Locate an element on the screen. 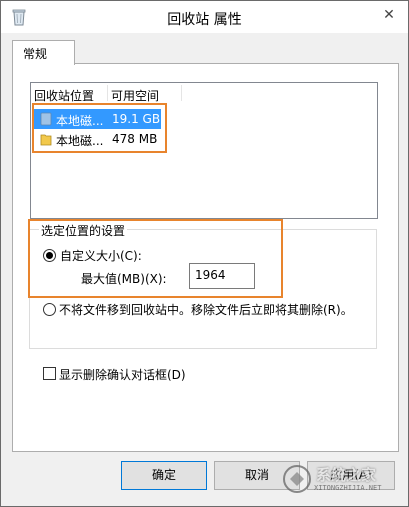 The height and width of the screenshot is (507, 409). title-bar: 回收站 属性 ✕ is located at coordinates (204, 17).